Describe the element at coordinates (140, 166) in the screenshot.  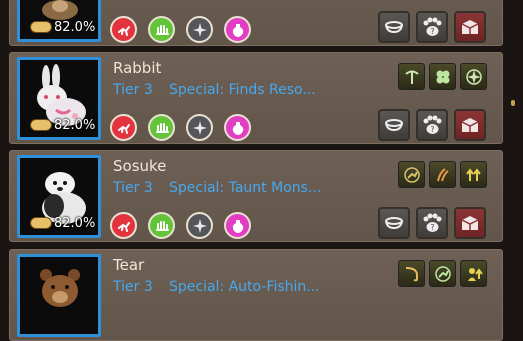
I see `pet-name: Sosuke` at that location.